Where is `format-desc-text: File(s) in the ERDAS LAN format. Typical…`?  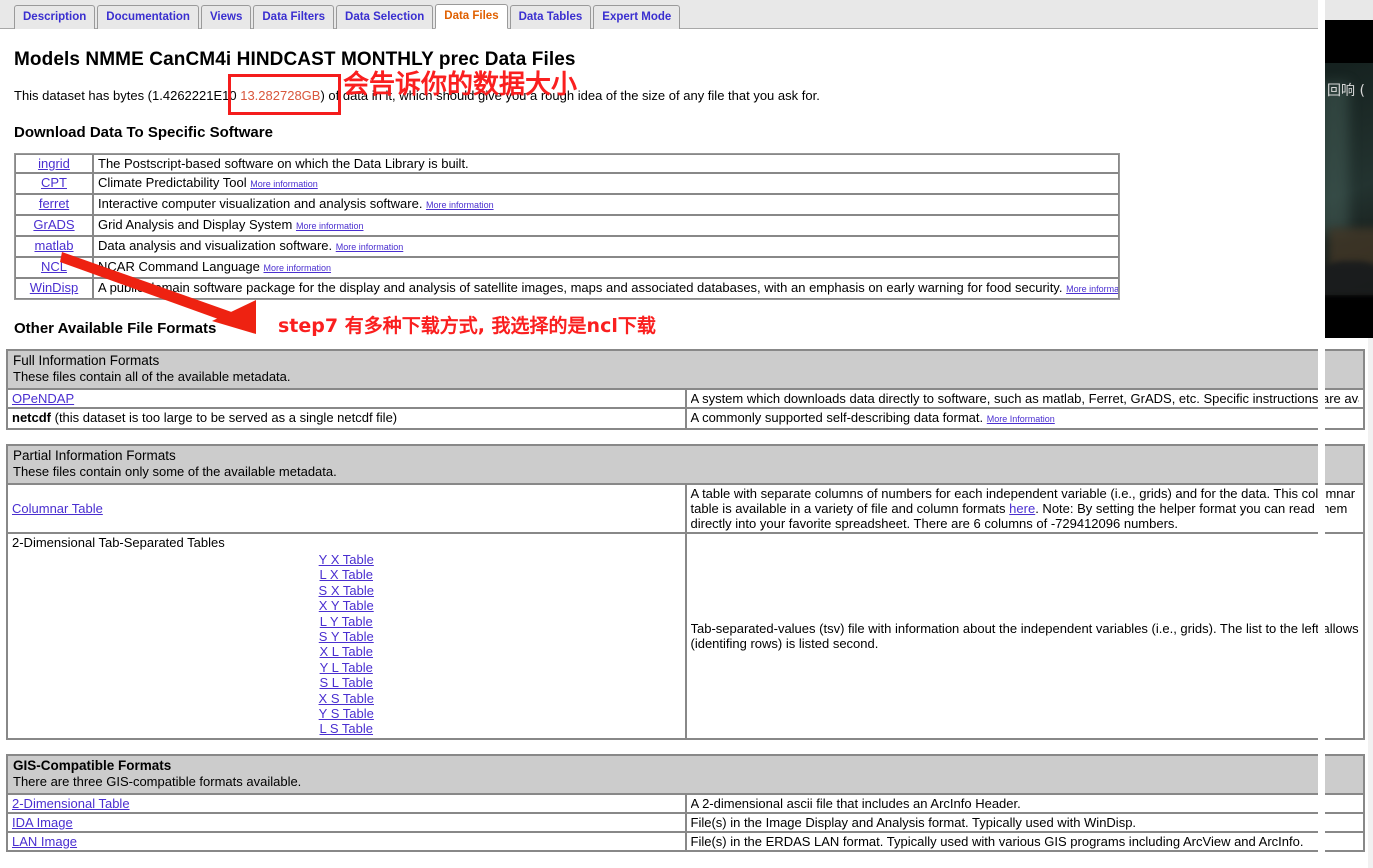 format-desc-text: File(s) in the ERDAS LAN format. Typical… is located at coordinates (997, 841).